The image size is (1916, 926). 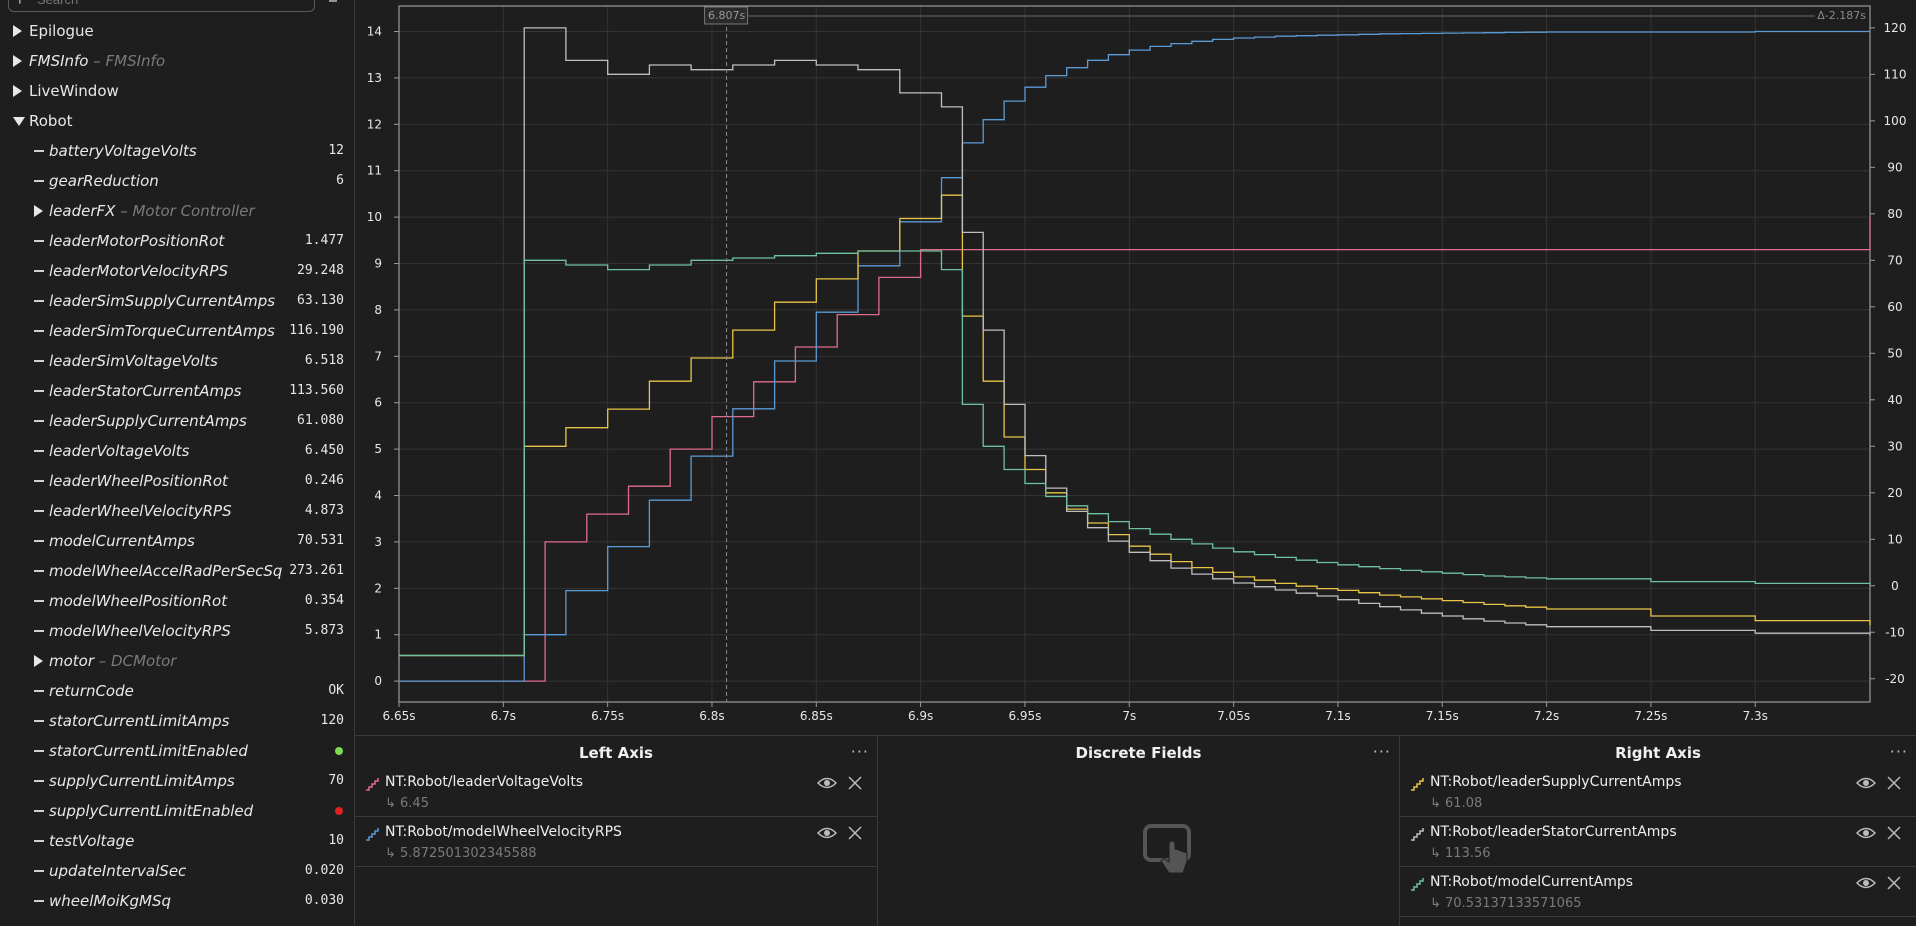 I want to click on tree-row-supplyCurrentLimitAmps: supplyCurrentLimitAmps 70, so click(x=177, y=781).